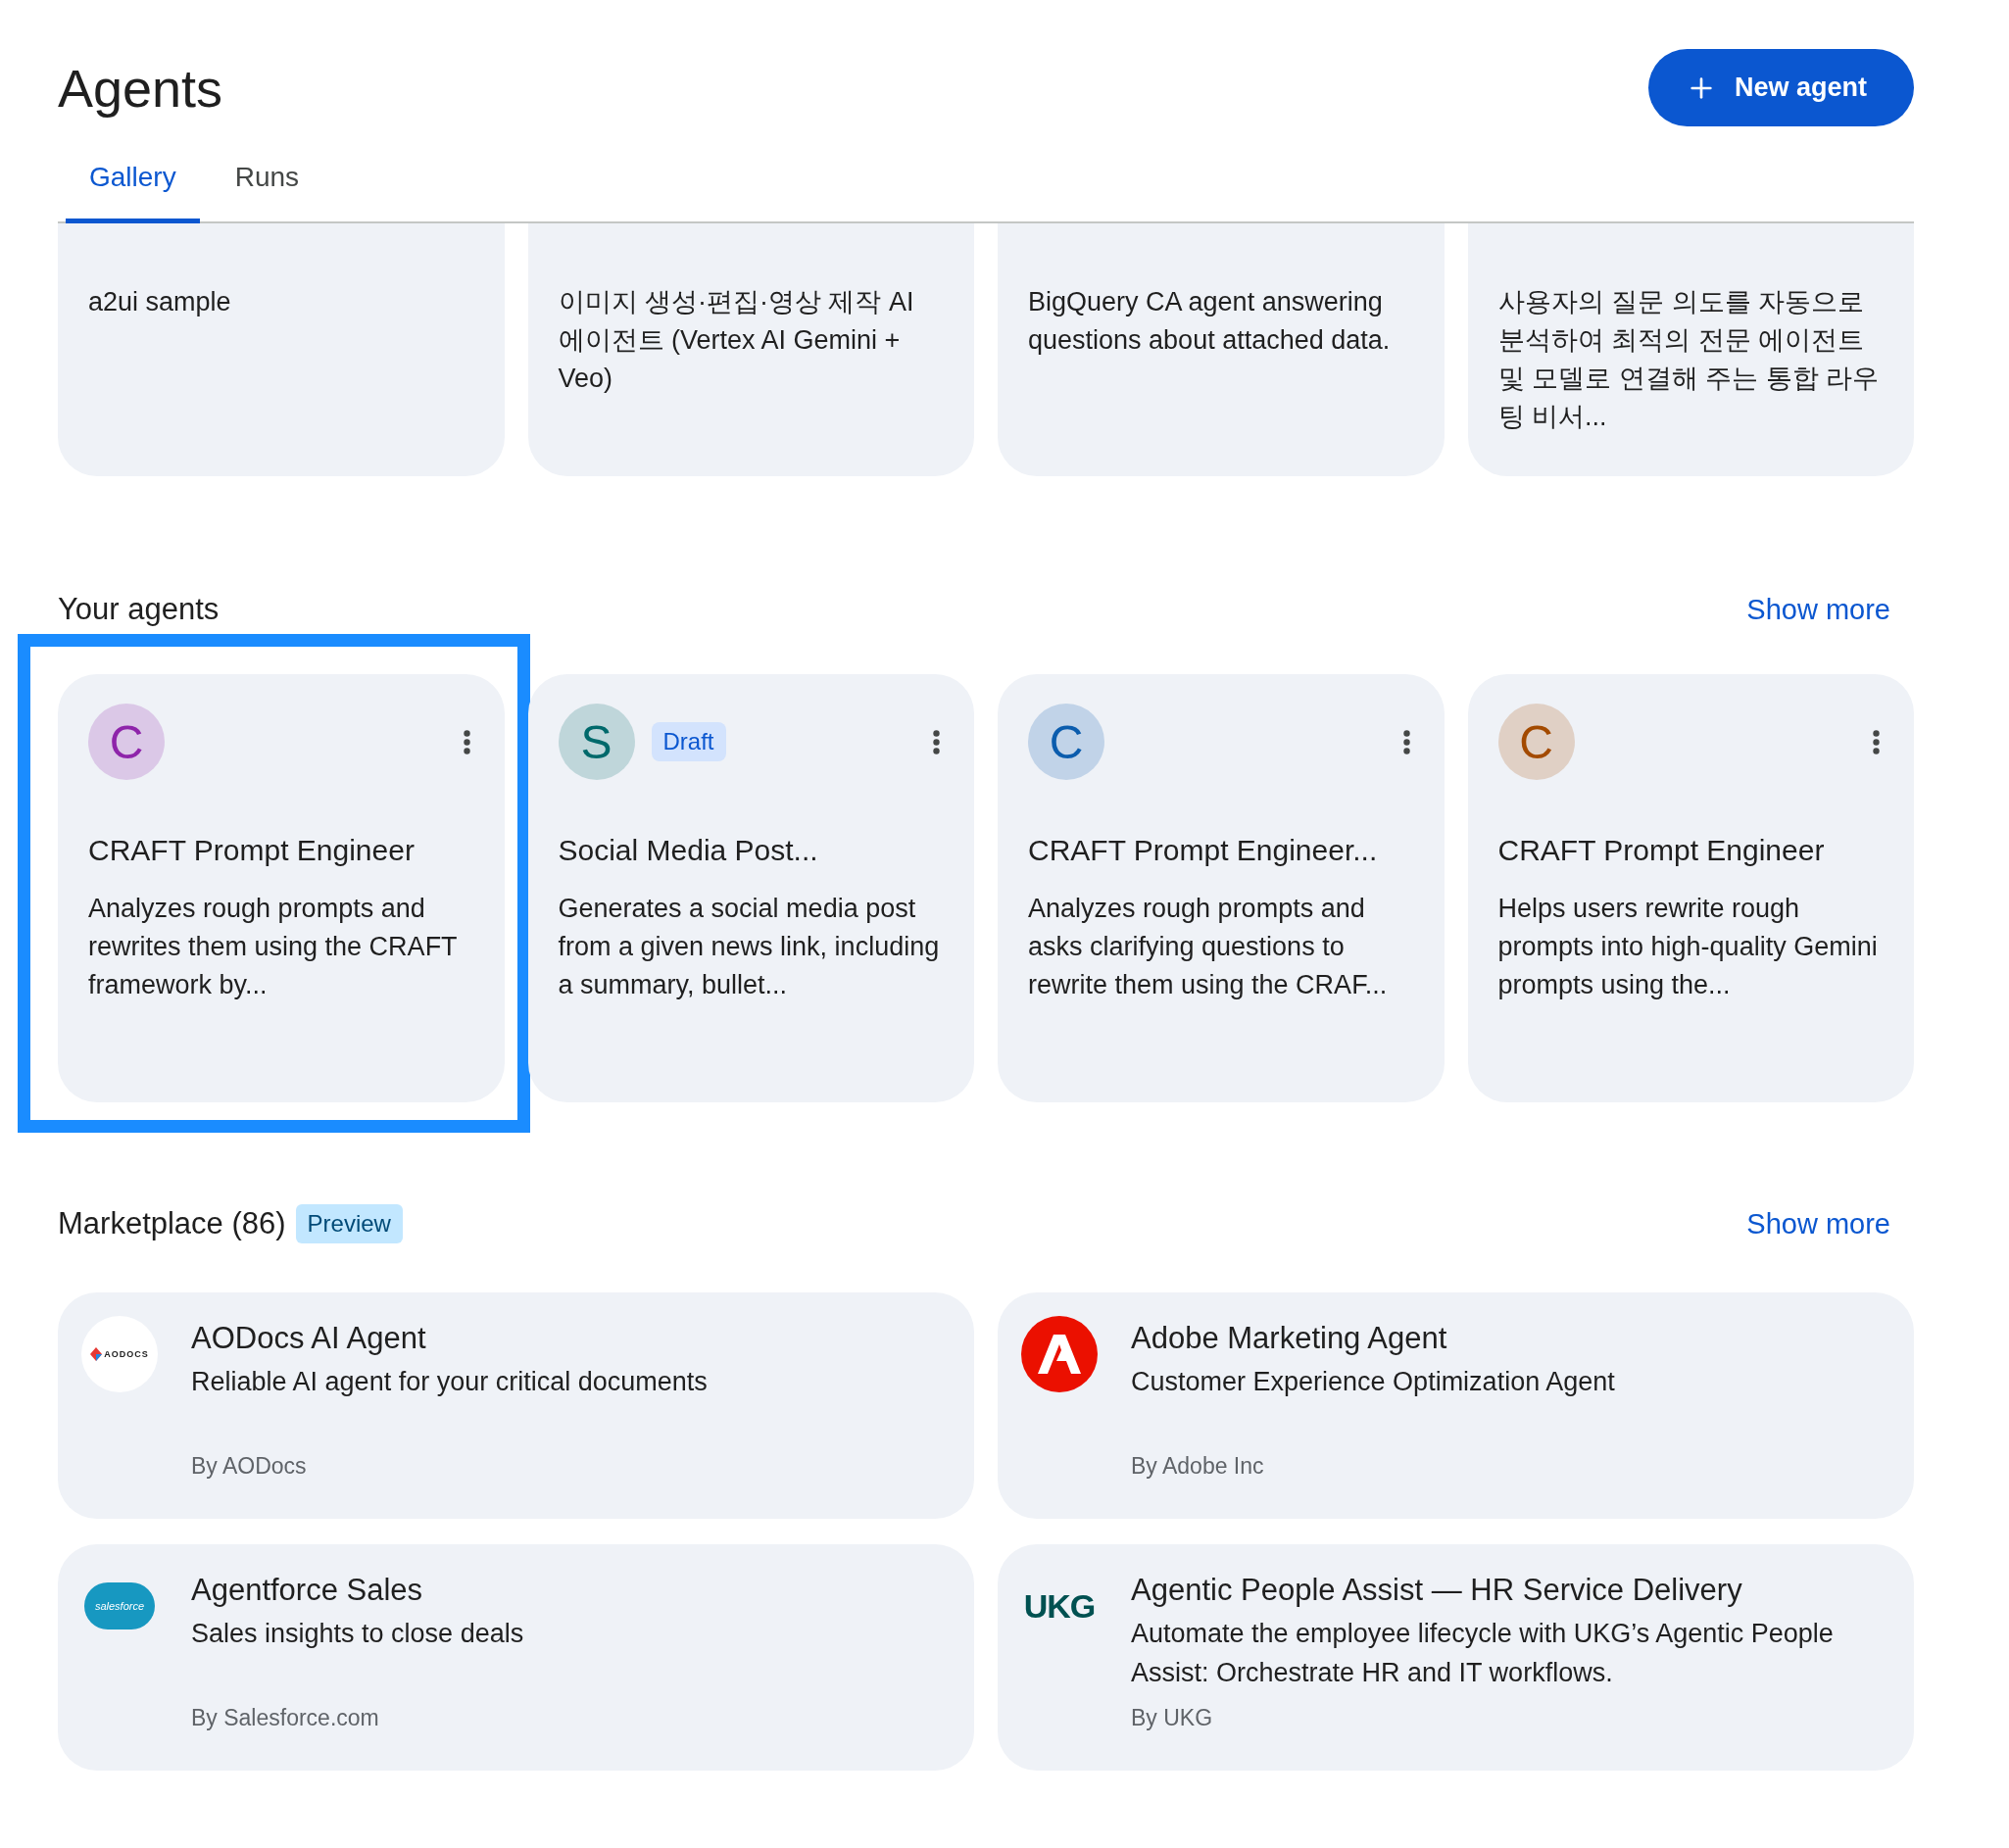  I want to click on card-description: Reliable AI agent for your critical documents, so click(449, 1382).